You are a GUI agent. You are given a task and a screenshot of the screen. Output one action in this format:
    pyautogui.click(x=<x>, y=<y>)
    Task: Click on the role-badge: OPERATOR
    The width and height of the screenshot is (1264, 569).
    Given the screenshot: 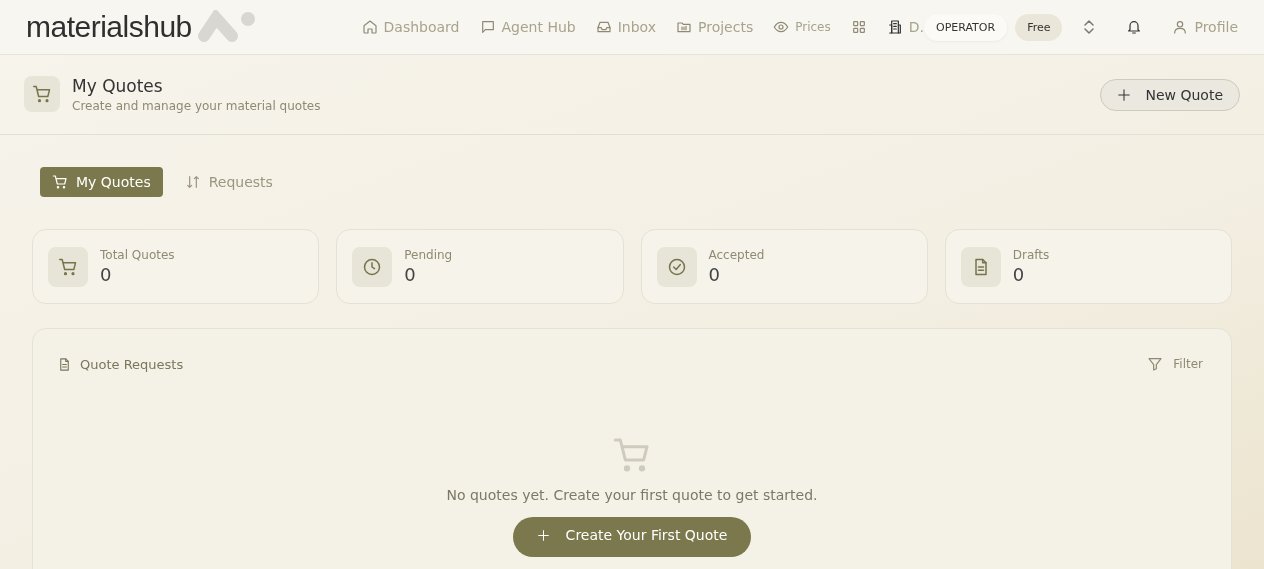 What is the action you would take?
    pyautogui.click(x=966, y=27)
    